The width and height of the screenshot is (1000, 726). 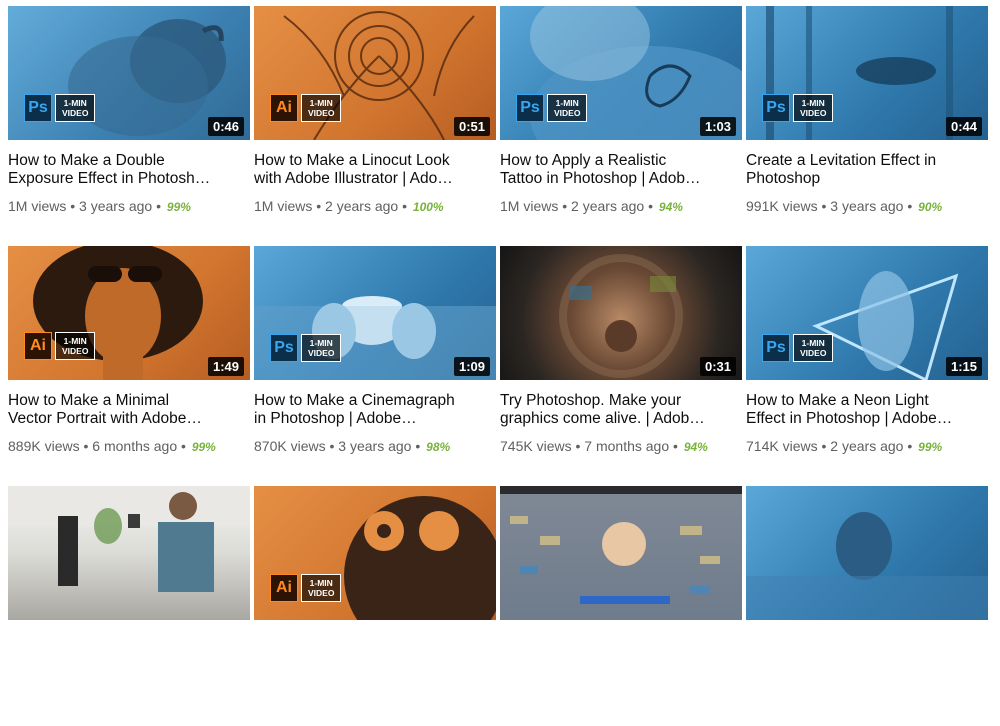 What do you see at coordinates (963, 126) in the screenshot?
I see `duration-badge: 0:44` at bounding box center [963, 126].